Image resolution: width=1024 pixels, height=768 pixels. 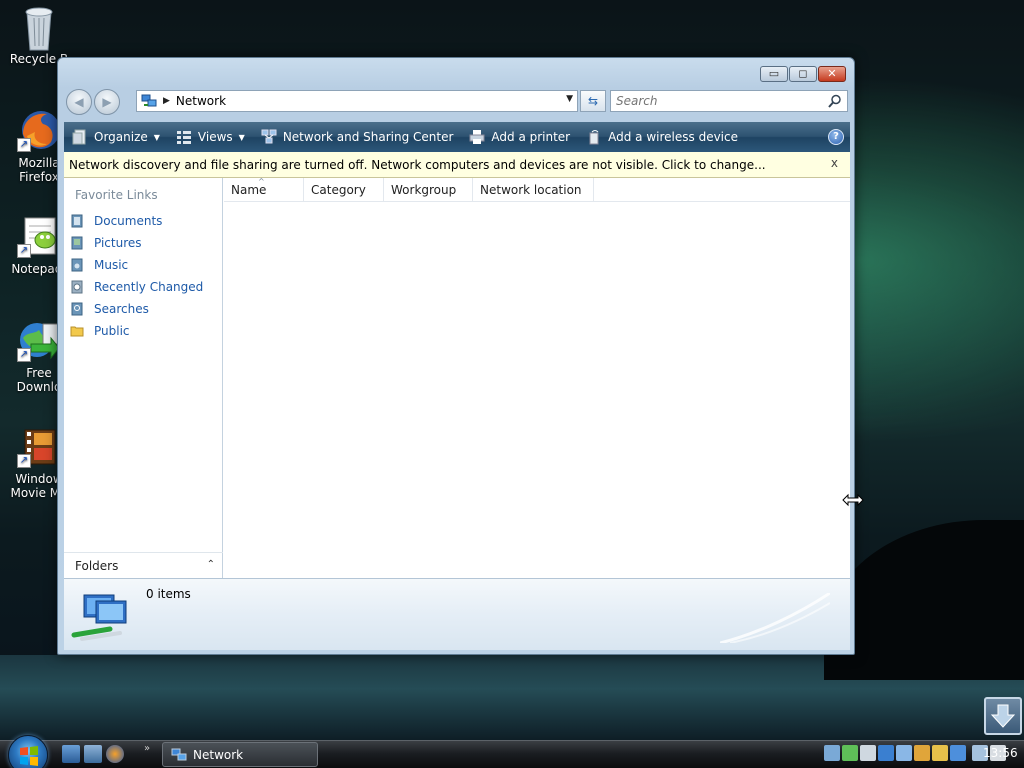 I want to click on folders-toggle: Folders ⌃, so click(x=143, y=565).